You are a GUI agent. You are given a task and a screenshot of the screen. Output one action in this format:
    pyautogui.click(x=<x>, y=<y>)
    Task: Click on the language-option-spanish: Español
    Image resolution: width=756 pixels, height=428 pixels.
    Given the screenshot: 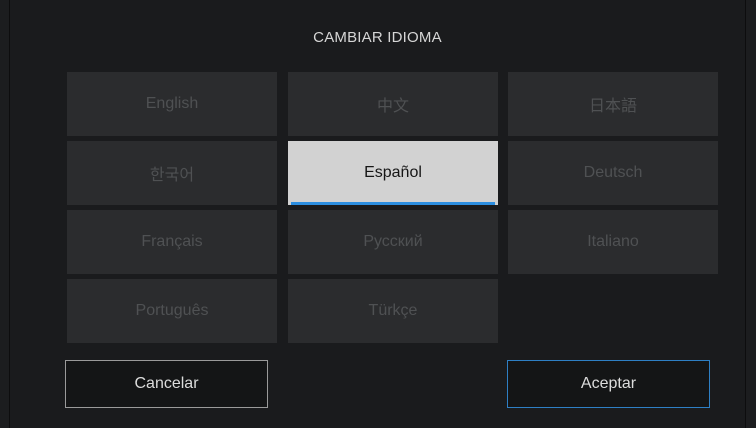 What is the action you would take?
    pyautogui.click(x=393, y=173)
    